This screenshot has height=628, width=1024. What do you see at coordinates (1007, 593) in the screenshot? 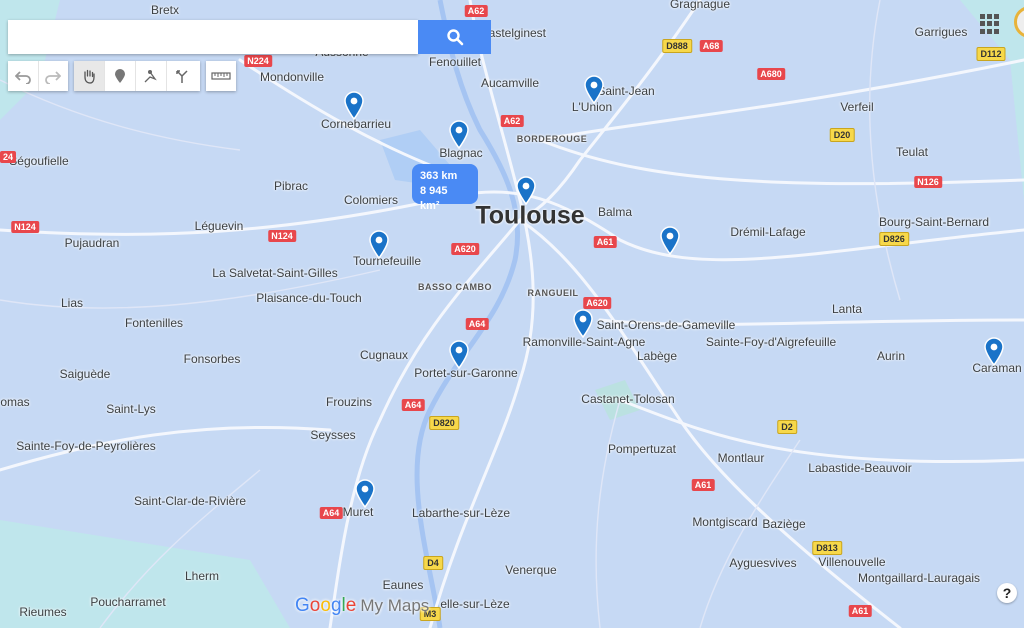
I see `help-button: ?` at bounding box center [1007, 593].